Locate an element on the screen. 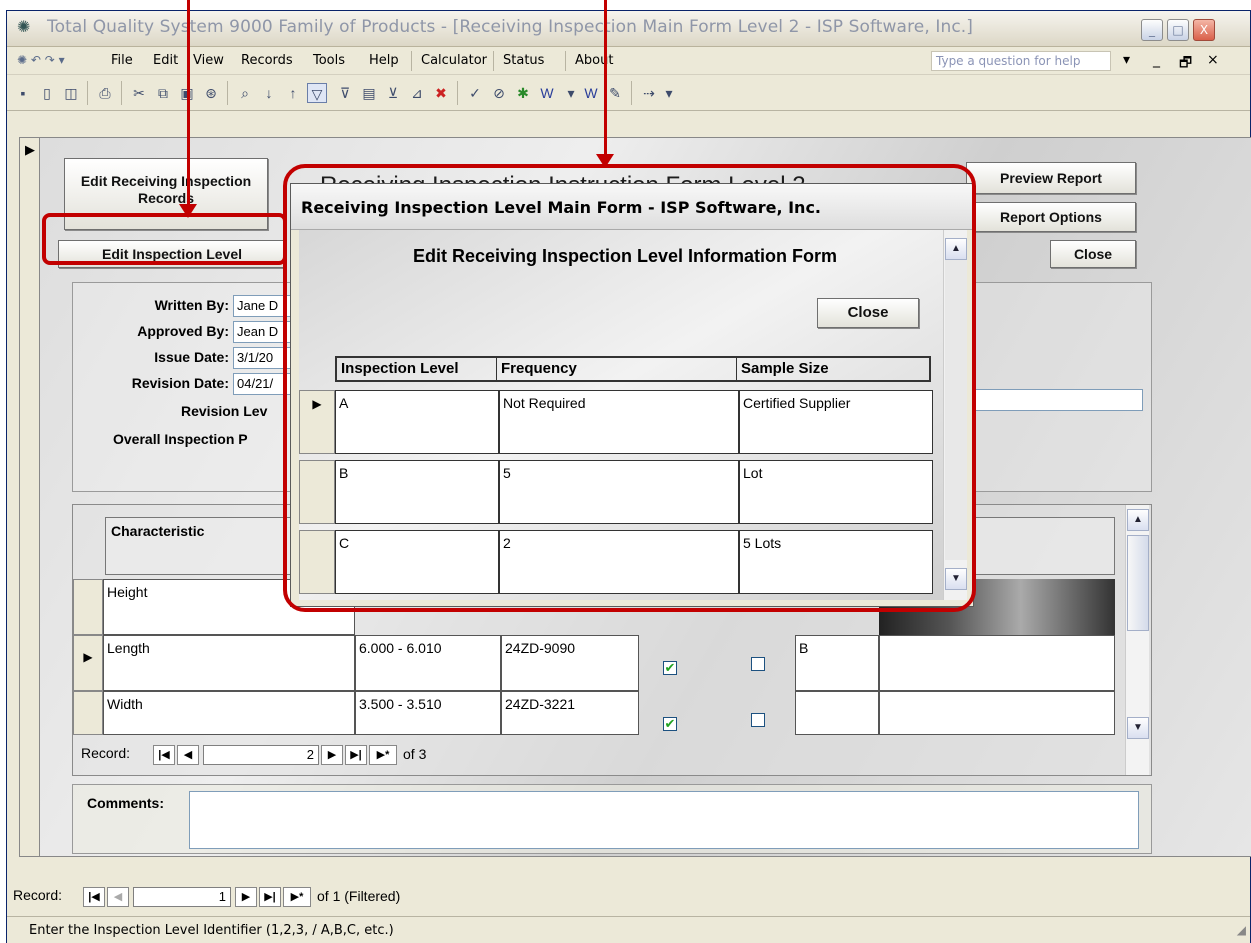 Image resolution: width=1251 pixels, height=943 pixels. access-menu-icon: ✺ ↶ ↷ ▾ is located at coordinates (41, 60).